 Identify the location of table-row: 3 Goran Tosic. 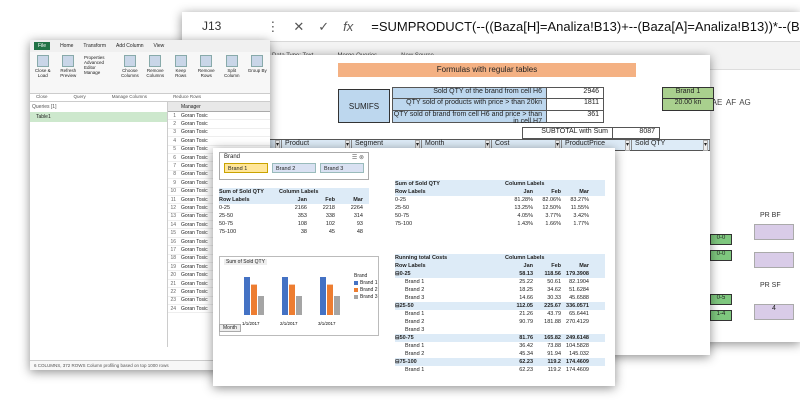
(219, 133).